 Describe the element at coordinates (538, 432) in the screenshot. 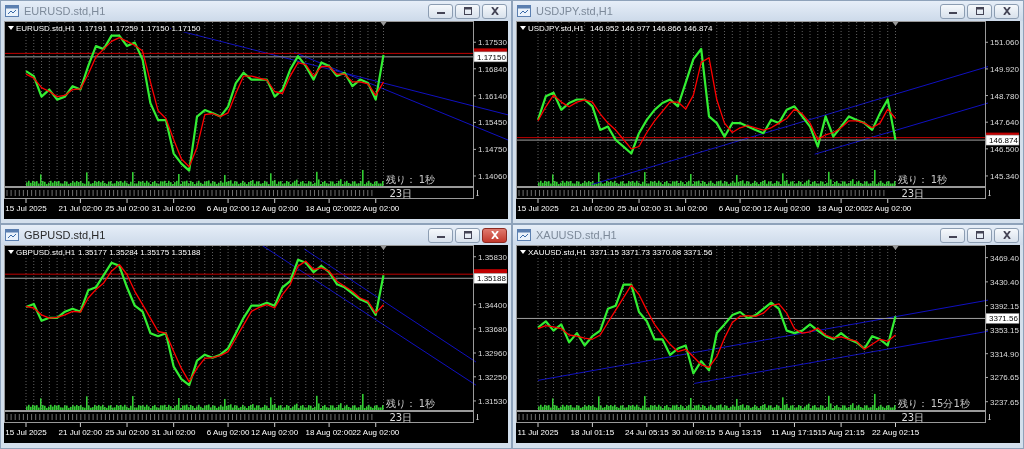

I see `date-label: 11 Jul 2025` at that location.